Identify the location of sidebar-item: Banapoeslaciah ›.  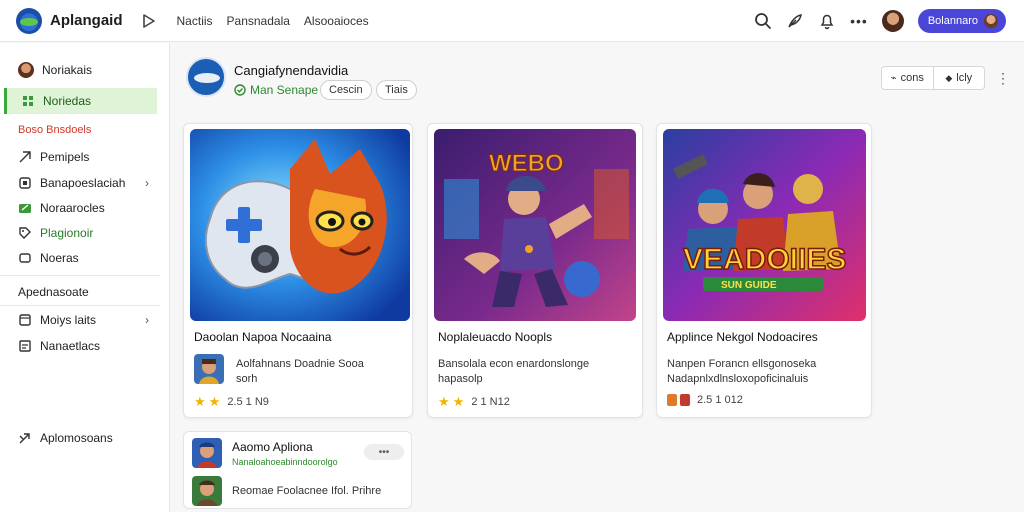
(80, 183).